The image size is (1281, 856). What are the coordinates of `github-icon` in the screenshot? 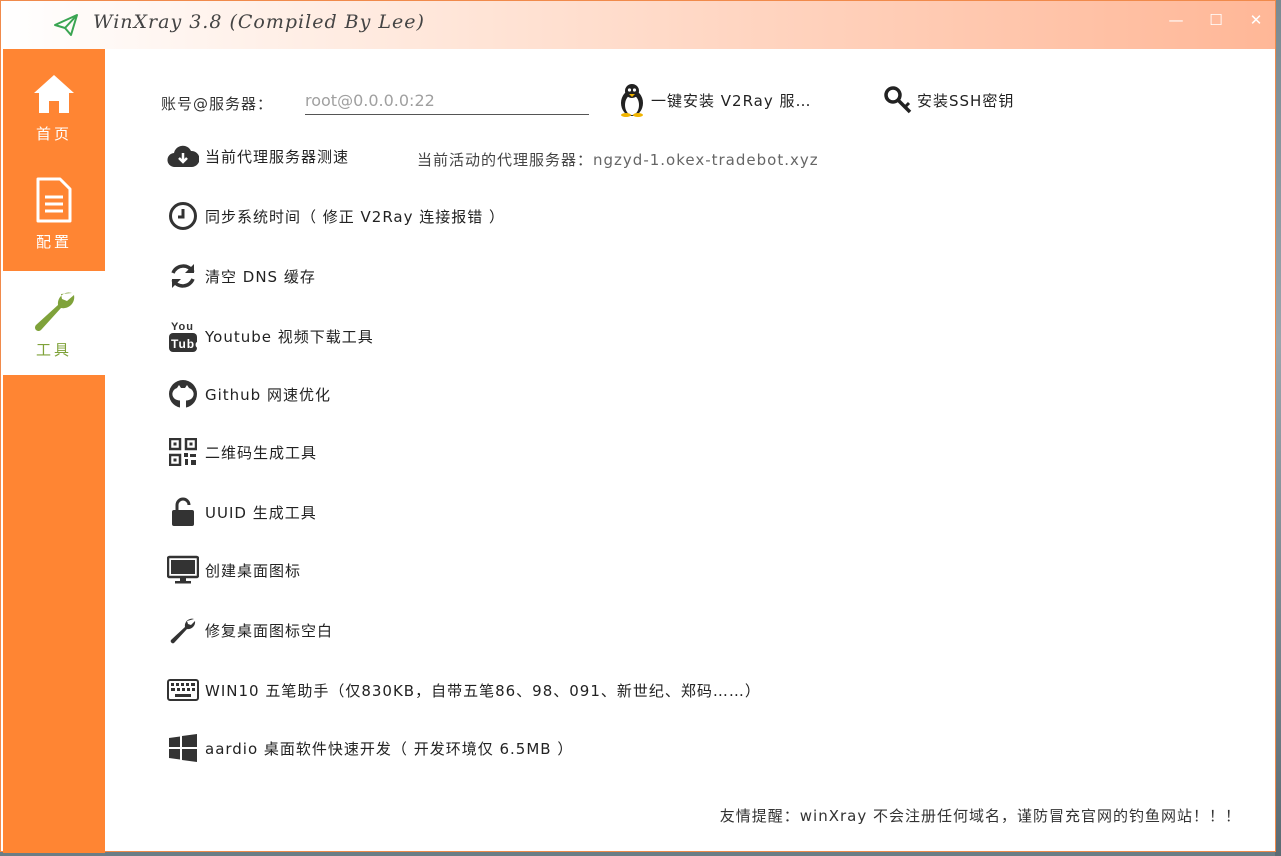 It's located at (183, 394).